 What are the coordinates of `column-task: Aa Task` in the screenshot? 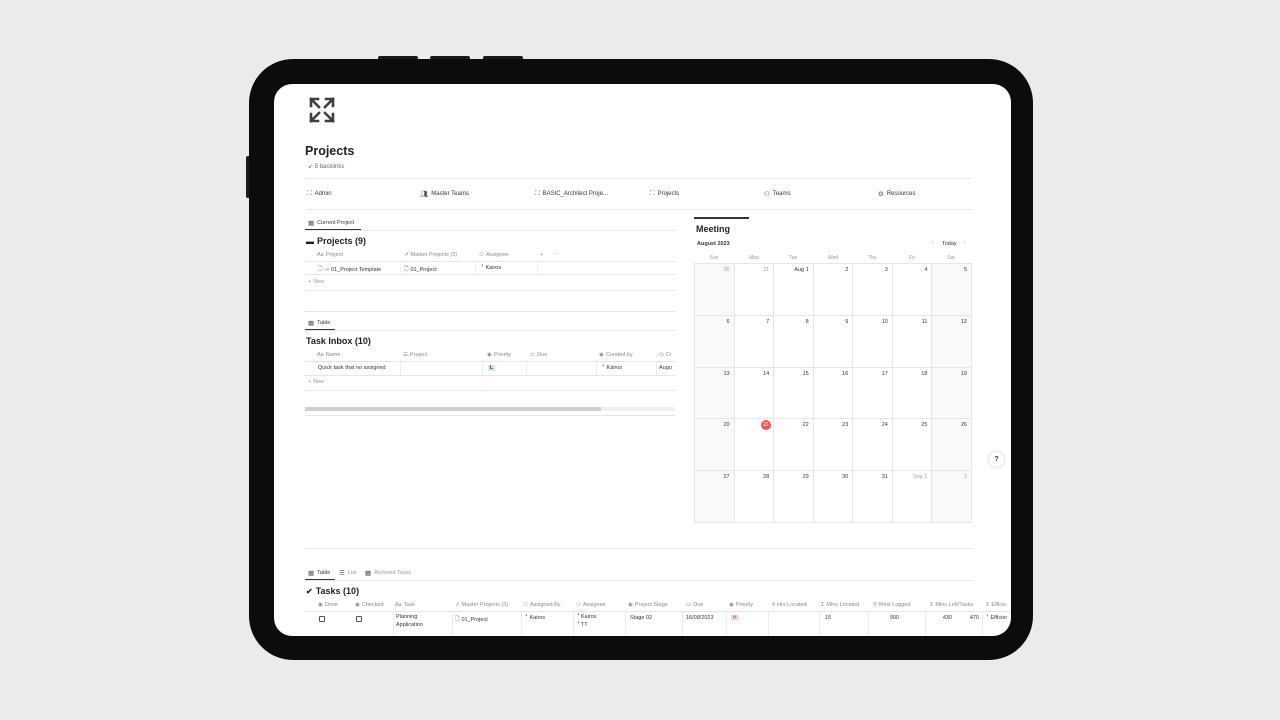 It's located at (405, 605).